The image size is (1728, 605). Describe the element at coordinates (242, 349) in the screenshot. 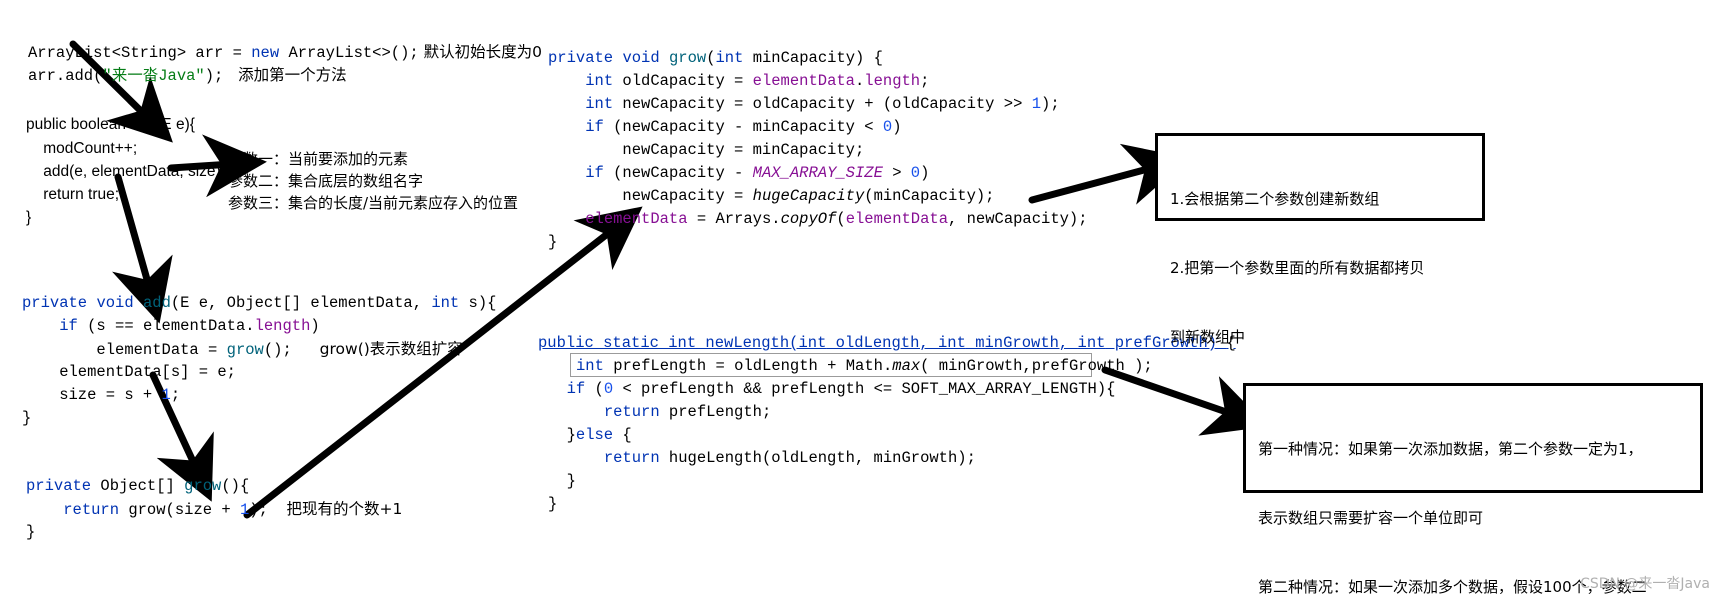

I see `private-add-grow-call: elementData = grow(); grow()表示数组扩容` at that location.